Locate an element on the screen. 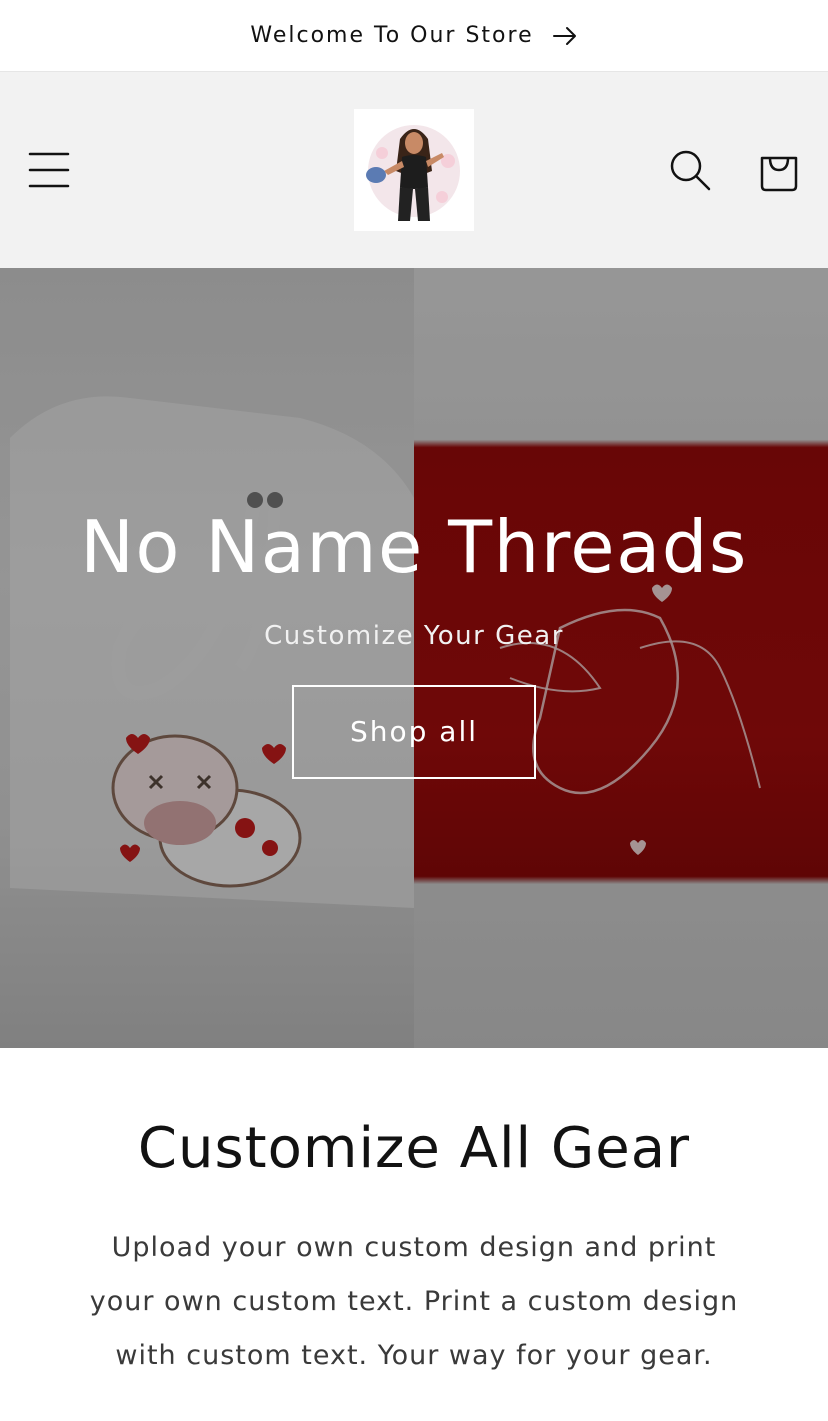 This screenshot has width=828, height=1421. arrow-right-icon is located at coordinates (565, 36).